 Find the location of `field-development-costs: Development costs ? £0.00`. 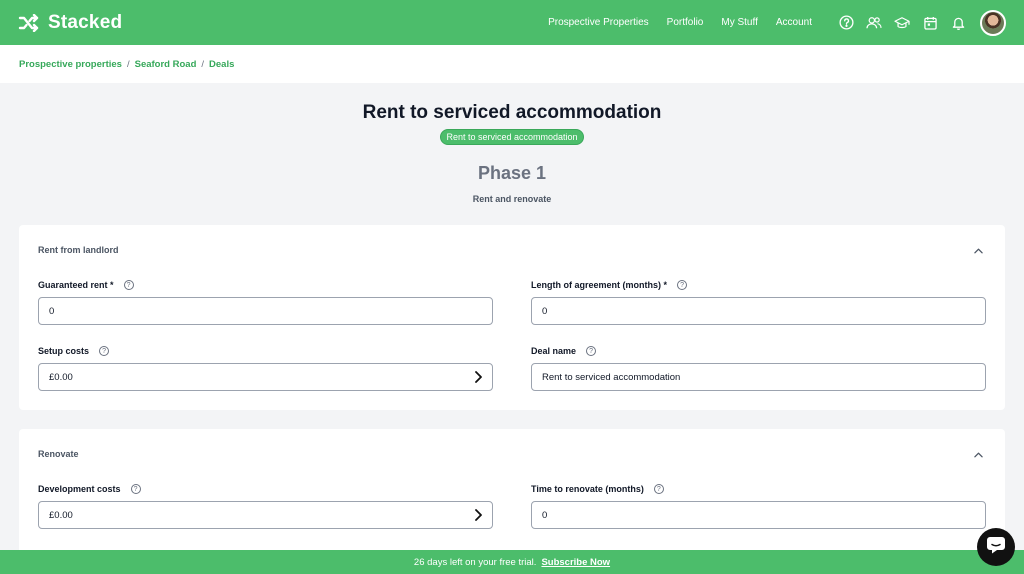

field-development-costs: Development costs ? £0.00 is located at coordinates (265, 506).